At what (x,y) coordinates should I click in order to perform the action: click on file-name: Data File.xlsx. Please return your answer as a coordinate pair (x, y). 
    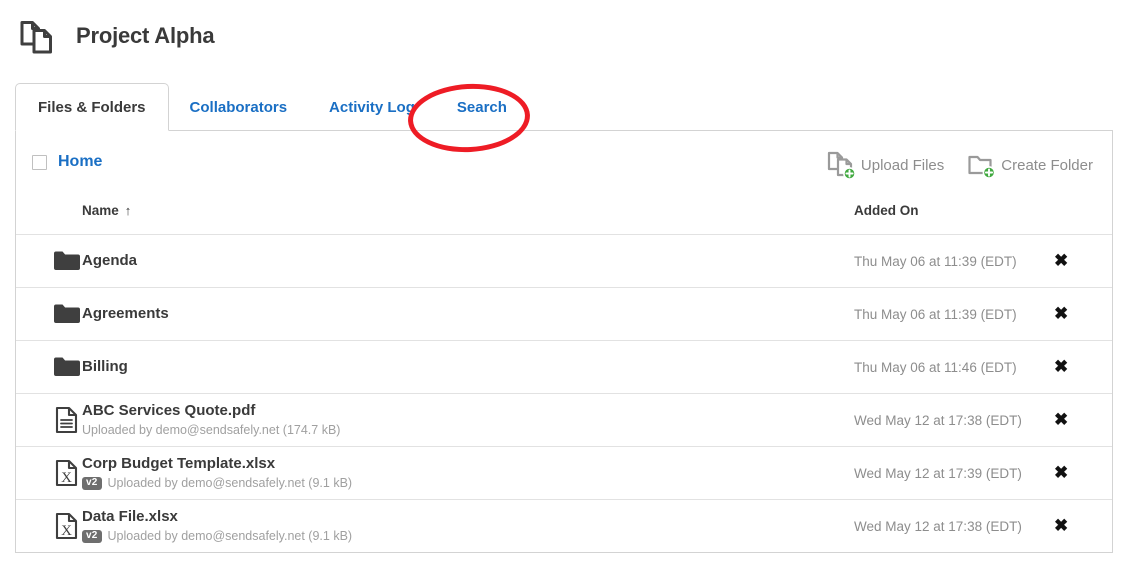
    Looking at the image, I should click on (468, 517).